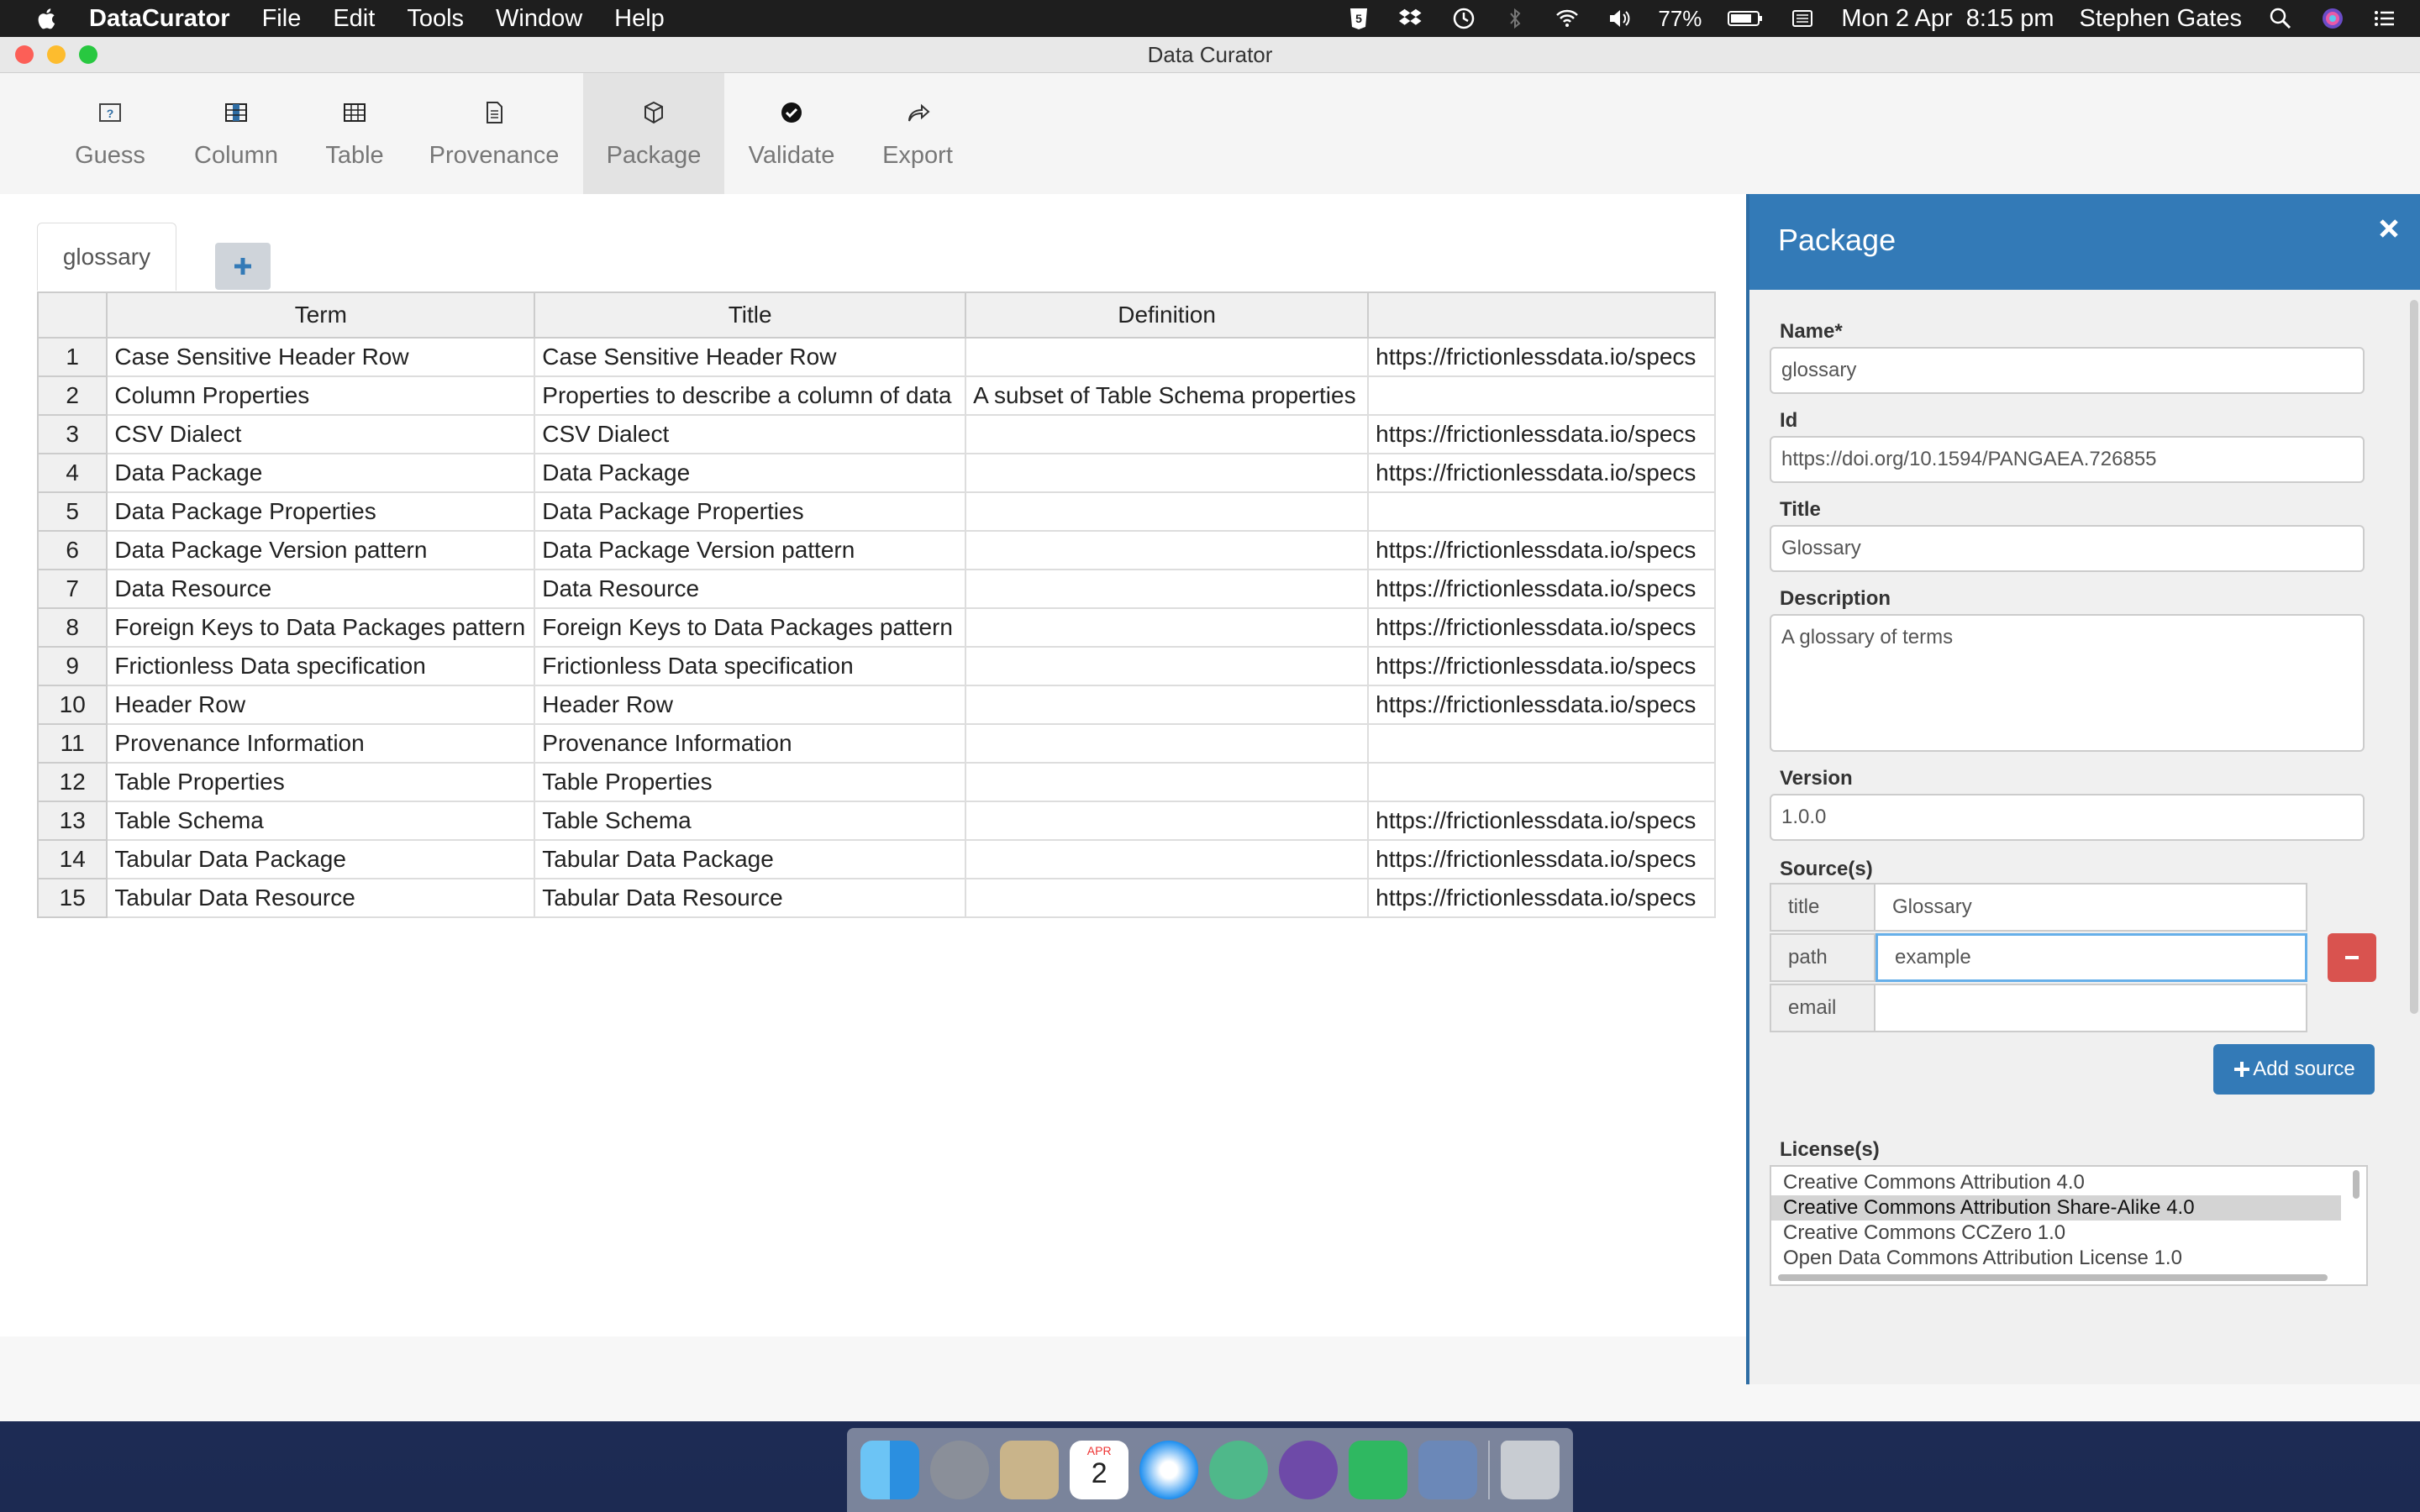 Image resolution: width=2420 pixels, height=1512 pixels. Describe the element at coordinates (1167, 395) in the screenshot. I see `cell-definition: A subset of Table Schema properties` at that location.